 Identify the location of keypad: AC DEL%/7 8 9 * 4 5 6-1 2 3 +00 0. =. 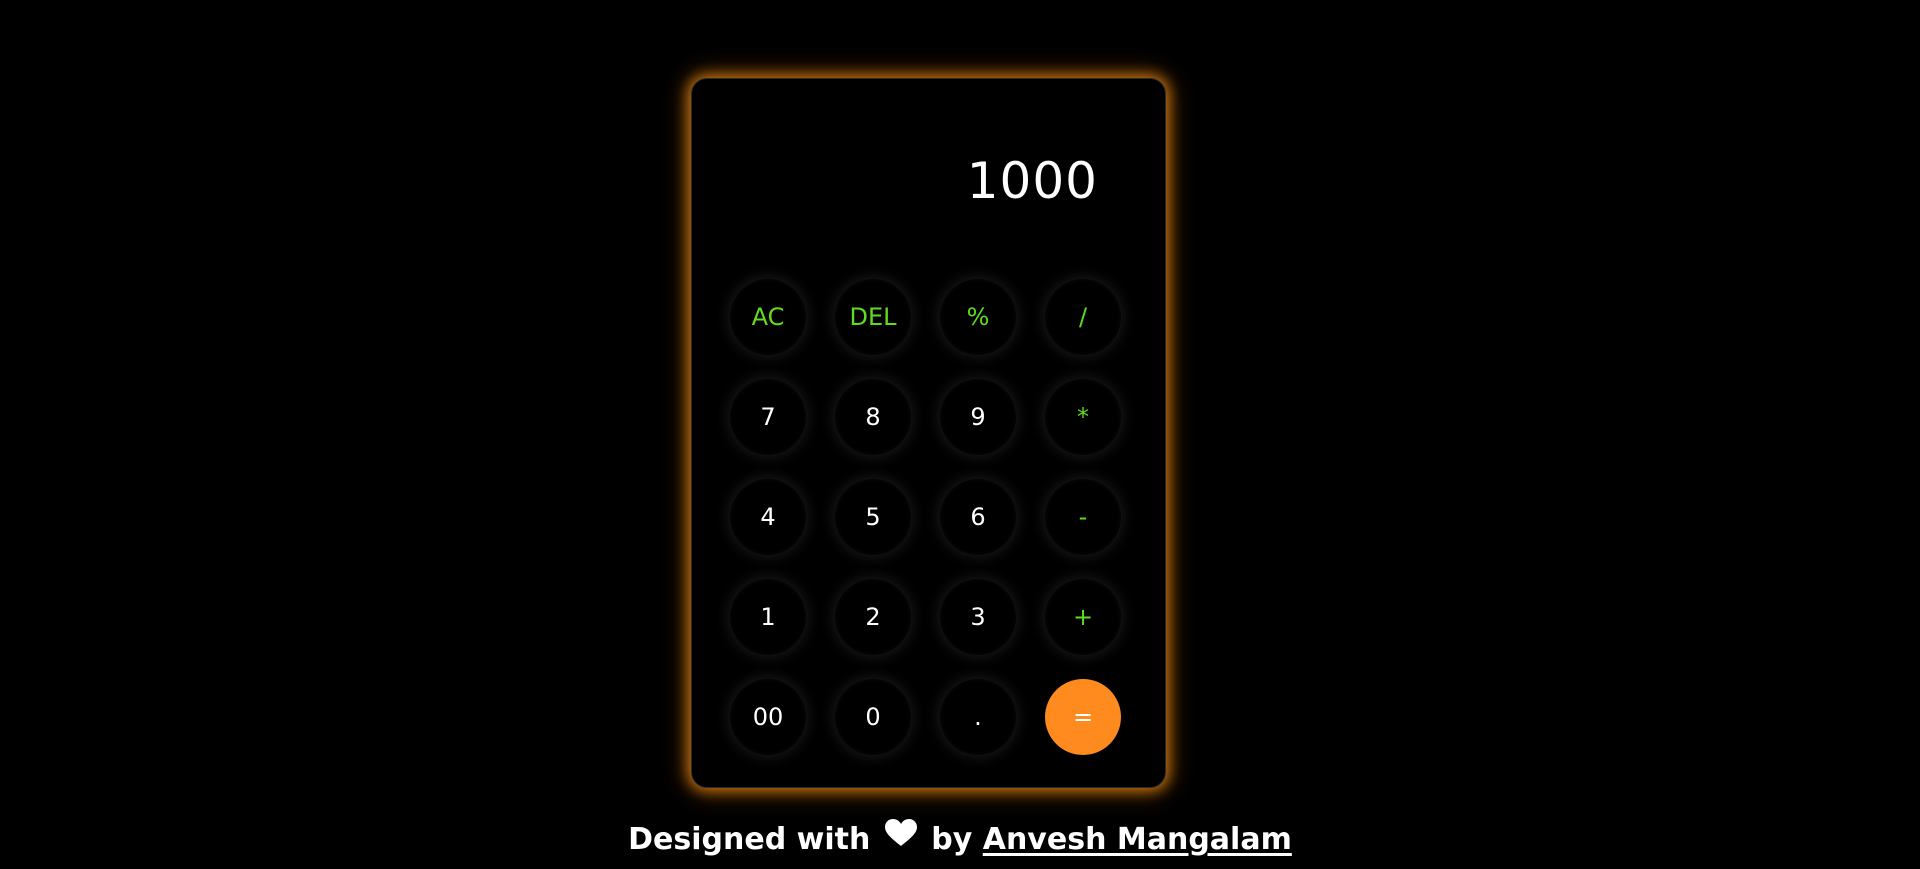
(925, 517).